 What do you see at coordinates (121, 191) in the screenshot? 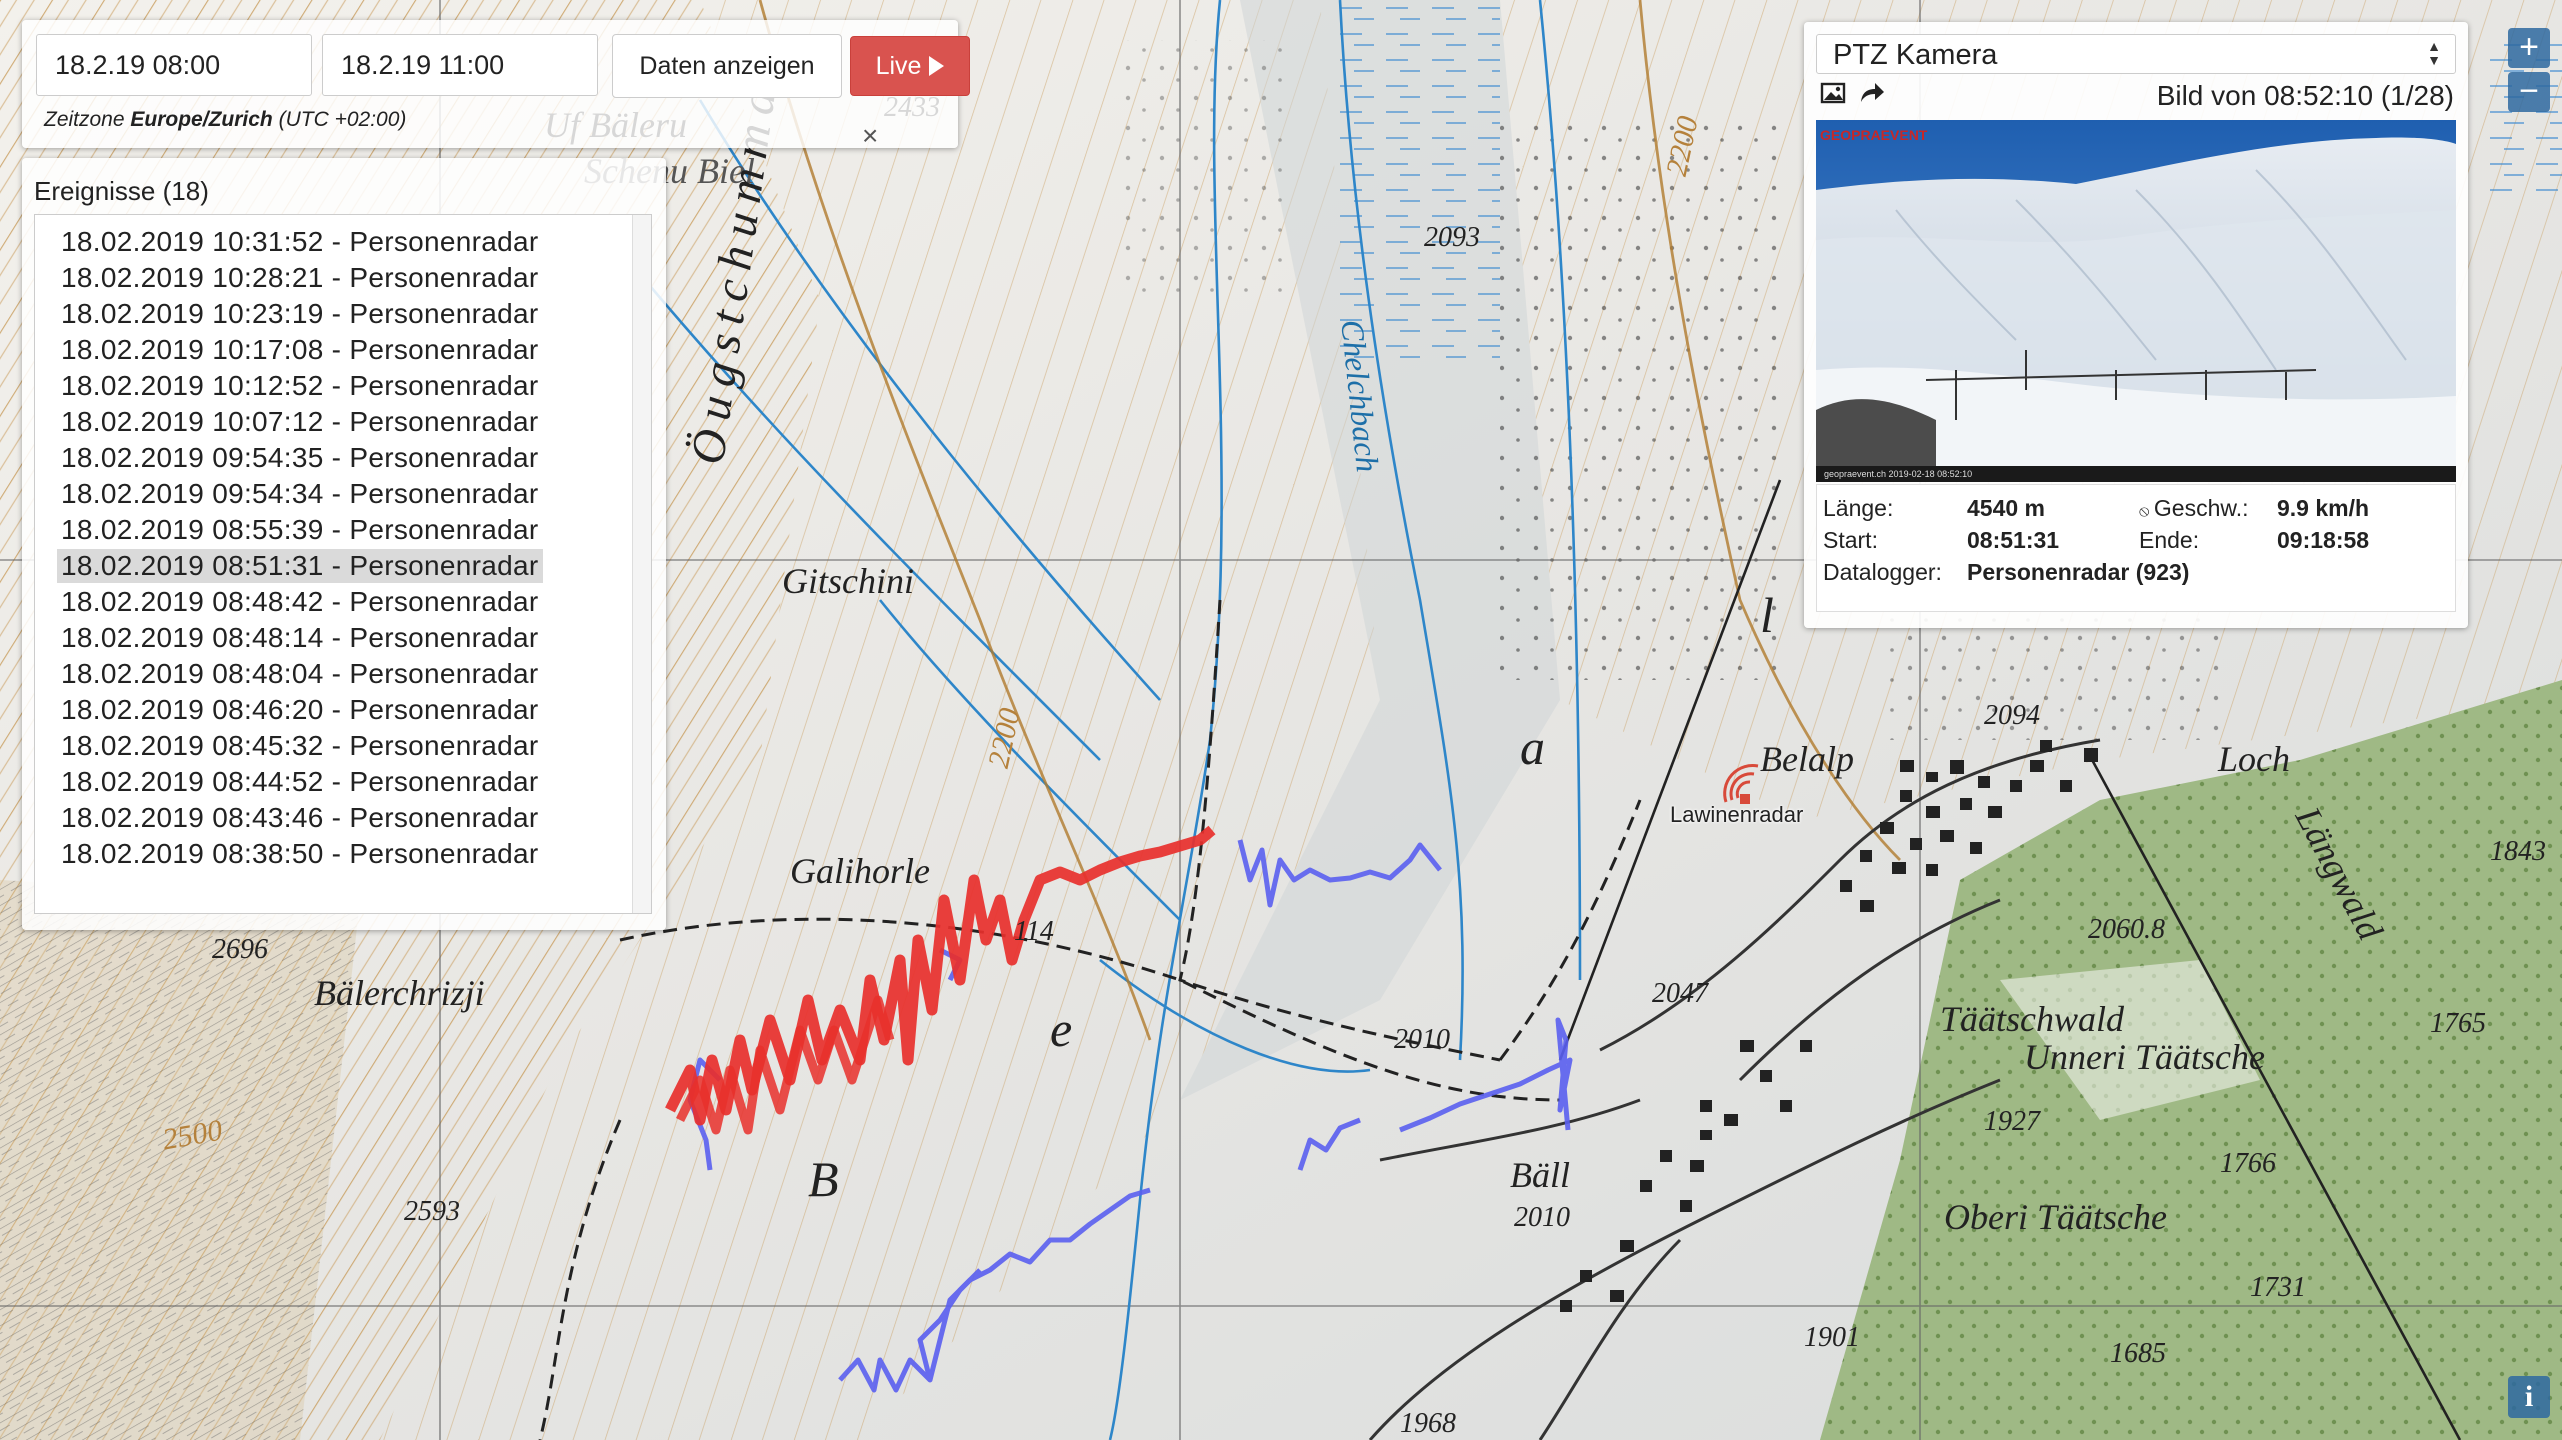
I see `events-title: Ereignisse (18)` at bounding box center [121, 191].